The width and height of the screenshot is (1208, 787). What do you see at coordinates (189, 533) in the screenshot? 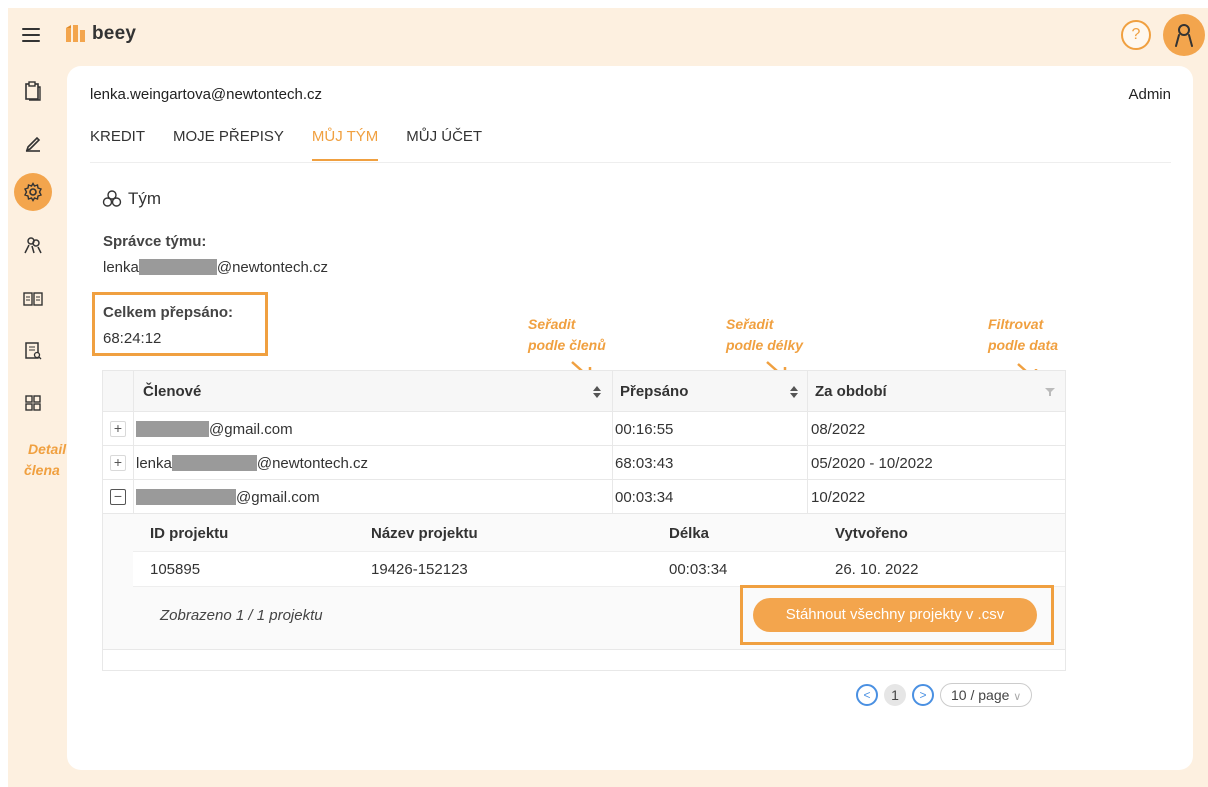
I see `column-project-id: ID projektu` at bounding box center [189, 533].